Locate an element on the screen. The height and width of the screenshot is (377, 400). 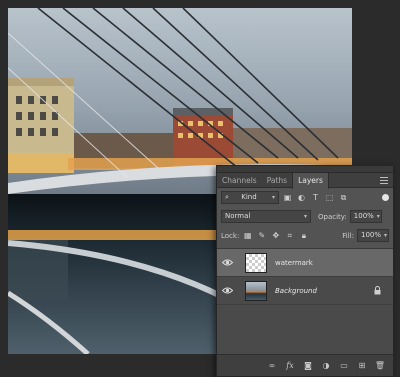
panel-footer: ∞ fx ◙ ◑ ▭ ⊞ 🗑︎ is located at coordinates (305, 365).